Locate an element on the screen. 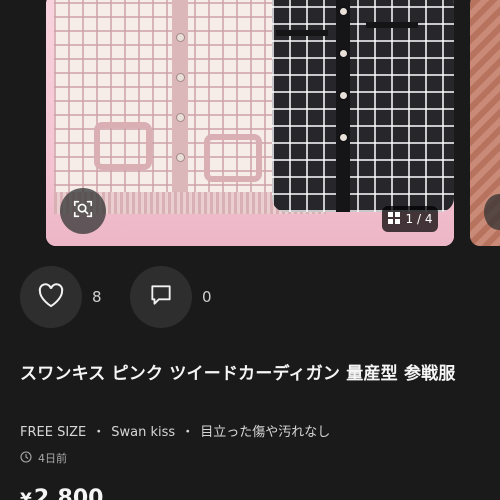 This screenshot has height=500, width=500. clock-icon is located at coordinates (26, 458).